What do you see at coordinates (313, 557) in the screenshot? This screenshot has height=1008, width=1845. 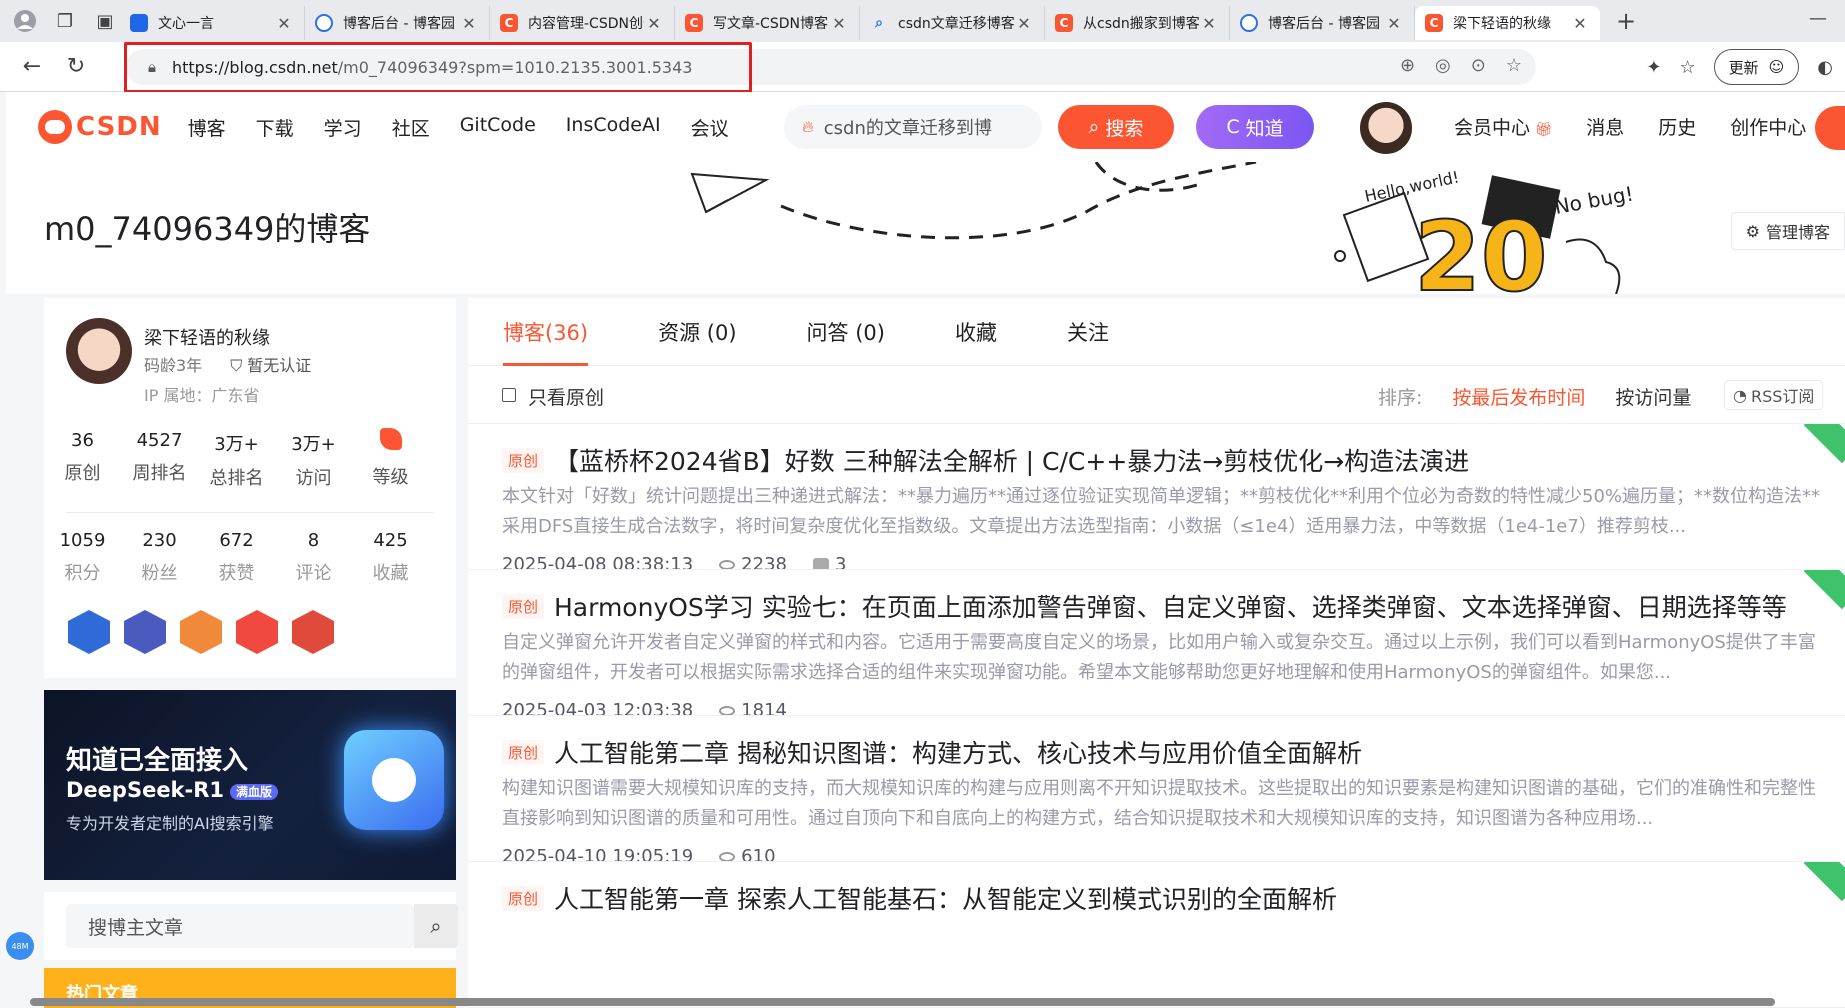 I see `stat-3: 8 评论` at bounding box center [313, 557].